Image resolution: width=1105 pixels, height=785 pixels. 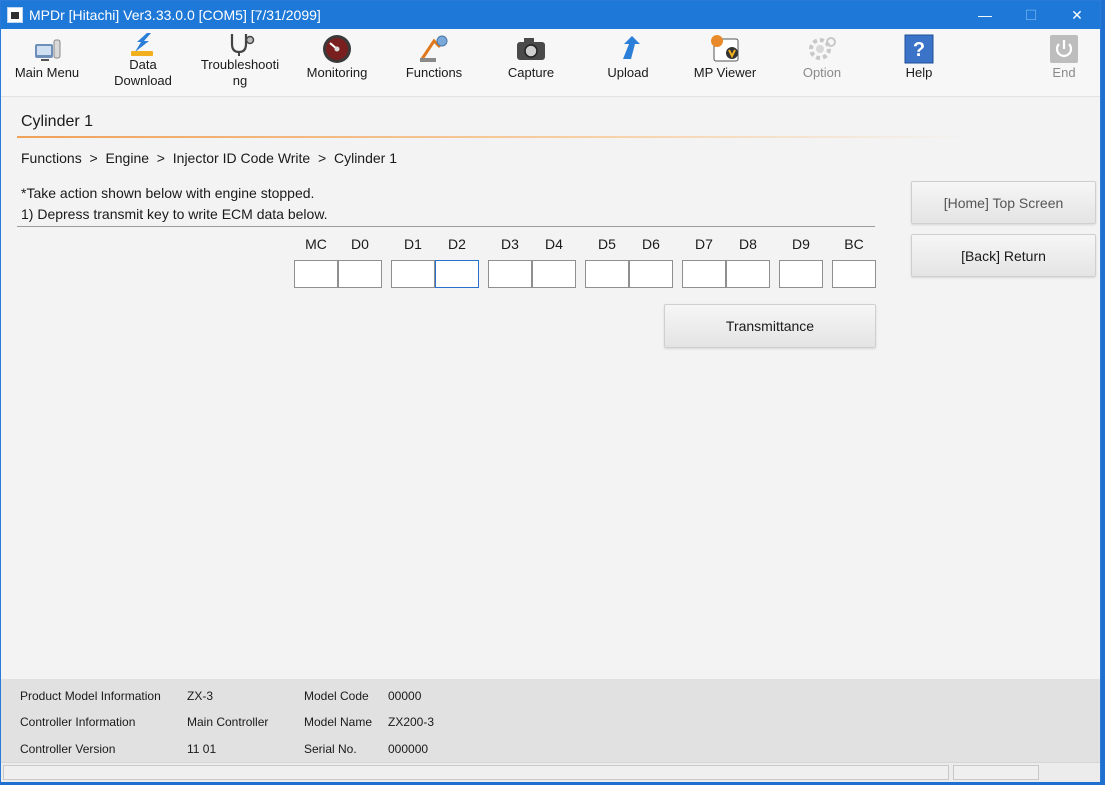 What do you see at coordinates (228, 722) in the screenshot?
I see `controller-info-value: Main Controller` at bounding box center [228, 722].